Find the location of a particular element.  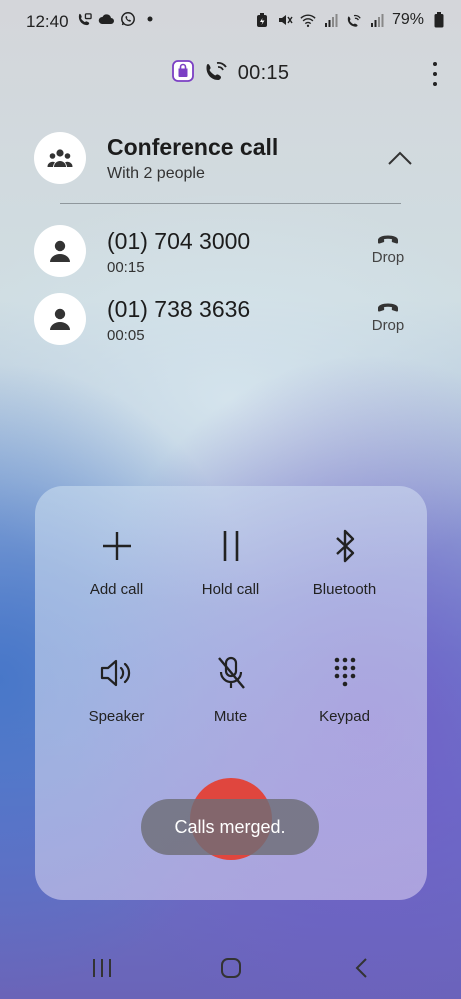

mic-off-icon is located at coordinates (231, 673).